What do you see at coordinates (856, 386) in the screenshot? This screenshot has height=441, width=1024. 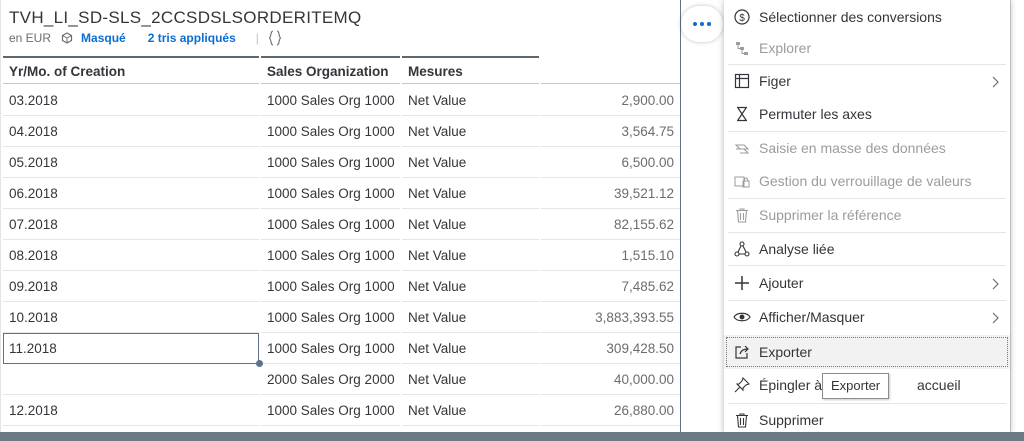 I see `tooltip: Exporter` at bounding box center [856, 386].